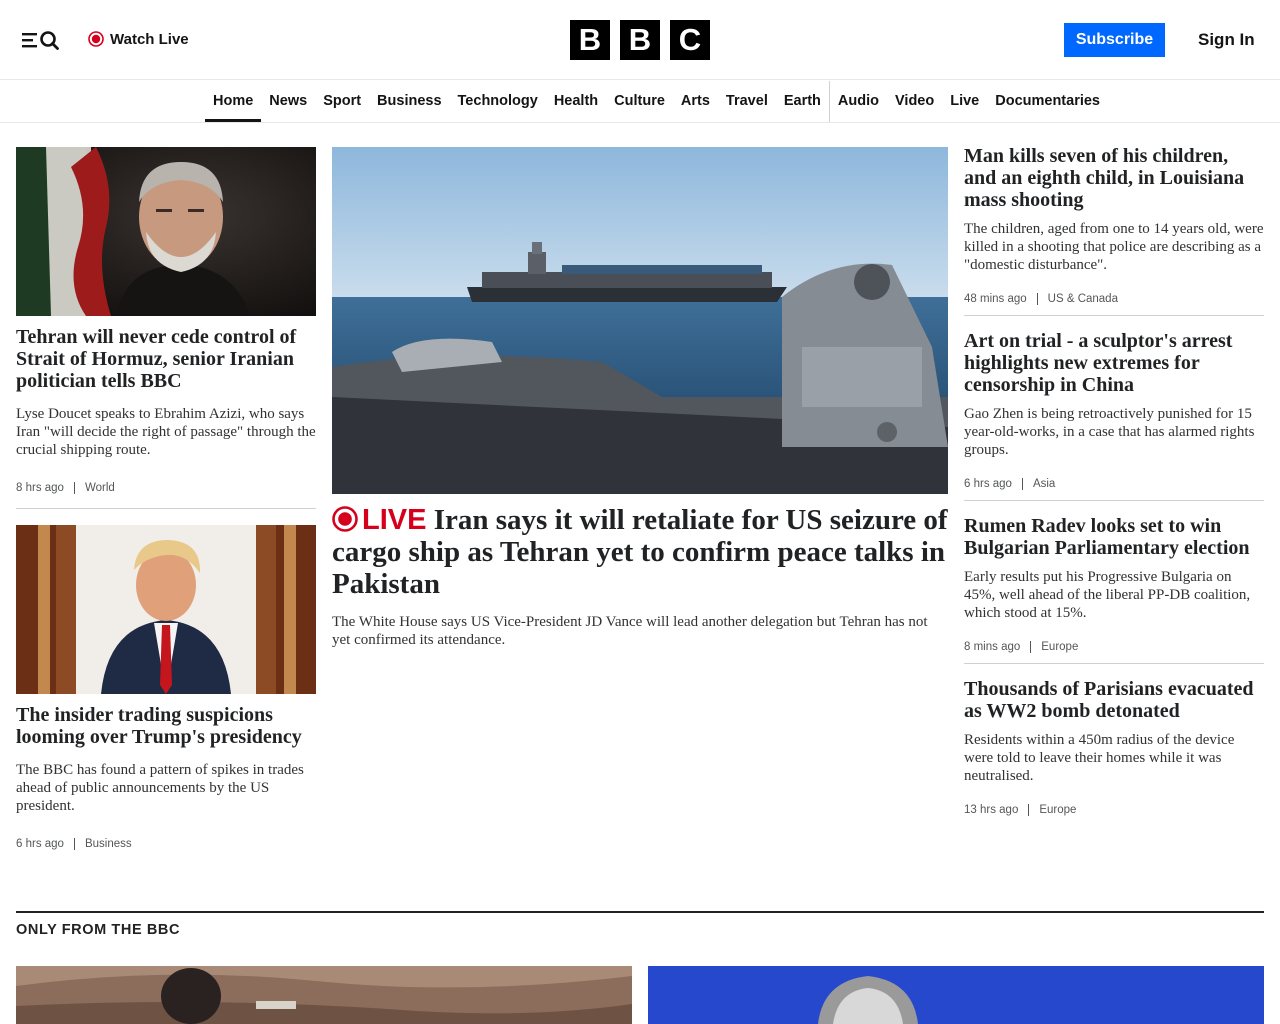 Image resolution: width=1280 pixels, height=1024 pixels. I want to click on section-rule, so click(640, 912).